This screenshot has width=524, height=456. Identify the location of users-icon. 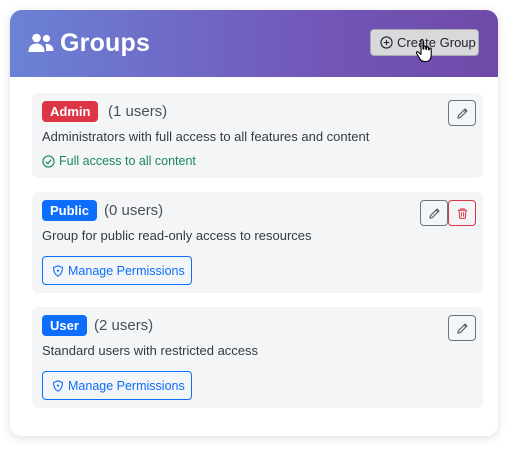
(41, 42).